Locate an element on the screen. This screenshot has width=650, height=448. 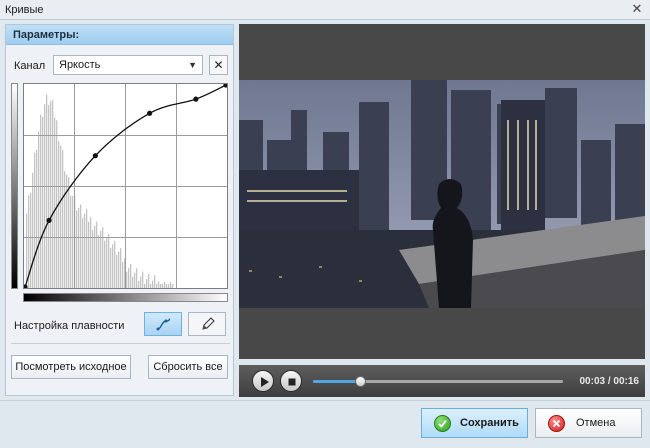
check-icon is located at coordinates (442, 423).